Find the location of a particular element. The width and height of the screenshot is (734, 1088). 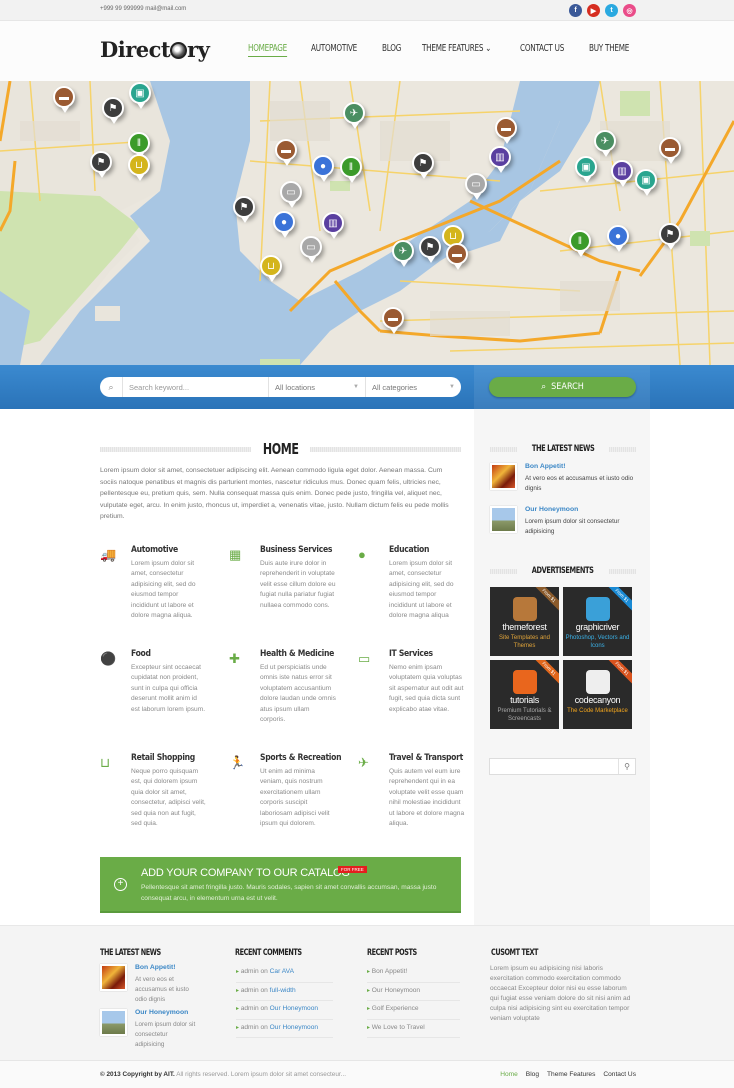

globe-icon: ● is located at coordinates (618, 236).